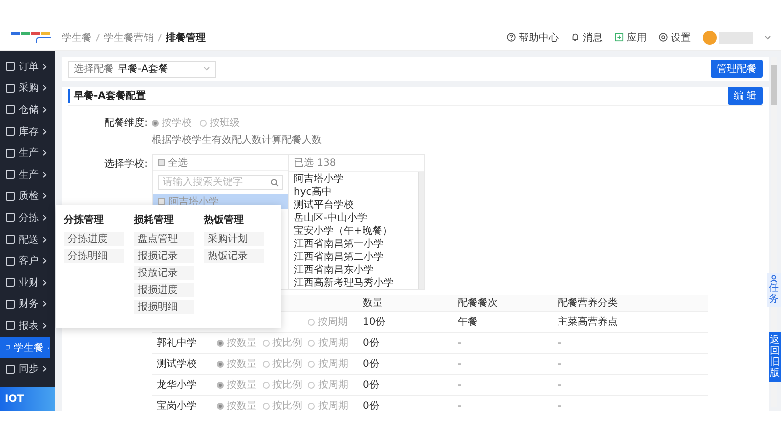 The height and width of the screenshot is (431, 781). What do you see at coordinates (25, 283) in the screenshot?
I see `sidebar-item: 业财` at bounding box center [25, 283].